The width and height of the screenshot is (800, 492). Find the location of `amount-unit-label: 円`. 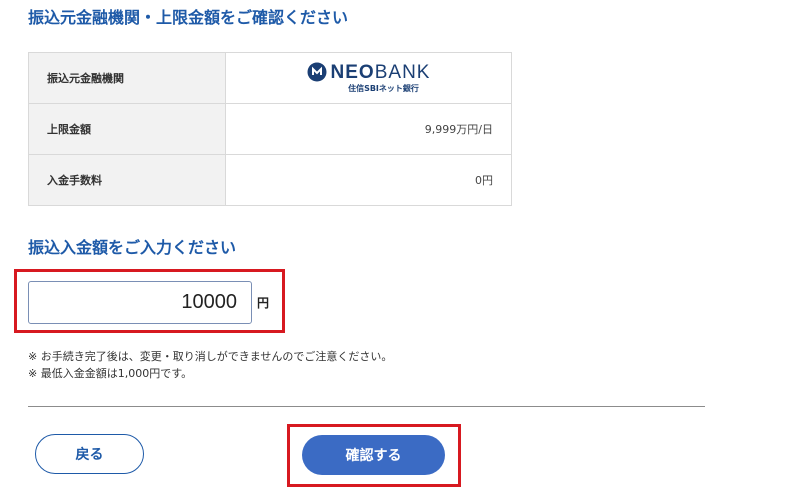

amount-unit-label: 円 is located at coordinates (263, 303).